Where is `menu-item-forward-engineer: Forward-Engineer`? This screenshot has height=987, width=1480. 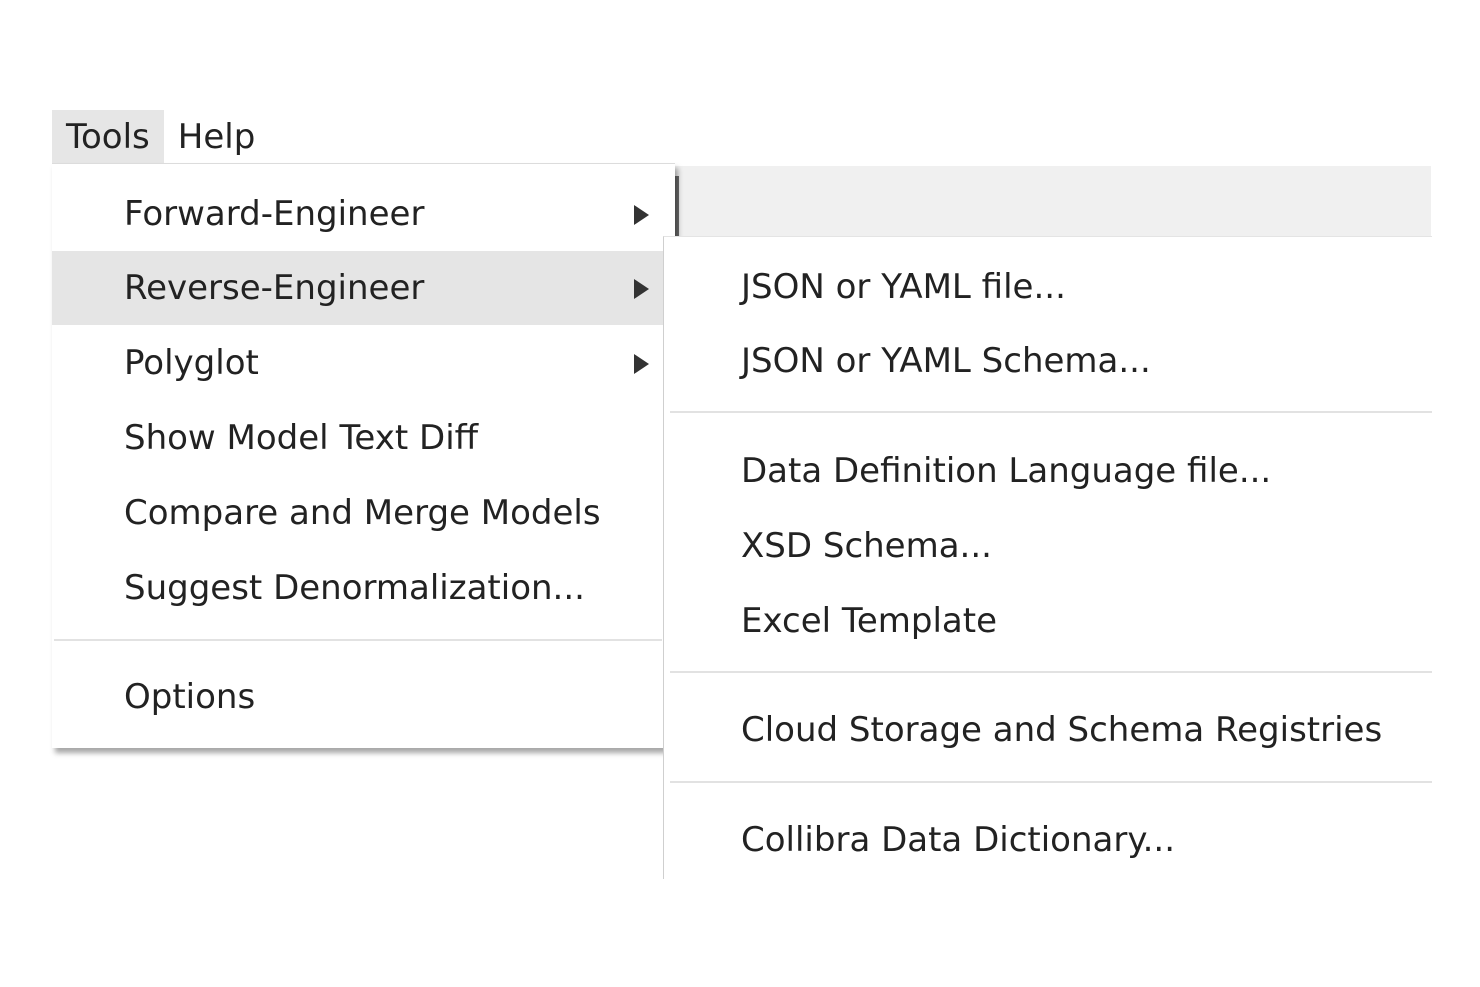 menu-item-forward-engineer: Forward-Engineer is located at coordinates (358, 214).